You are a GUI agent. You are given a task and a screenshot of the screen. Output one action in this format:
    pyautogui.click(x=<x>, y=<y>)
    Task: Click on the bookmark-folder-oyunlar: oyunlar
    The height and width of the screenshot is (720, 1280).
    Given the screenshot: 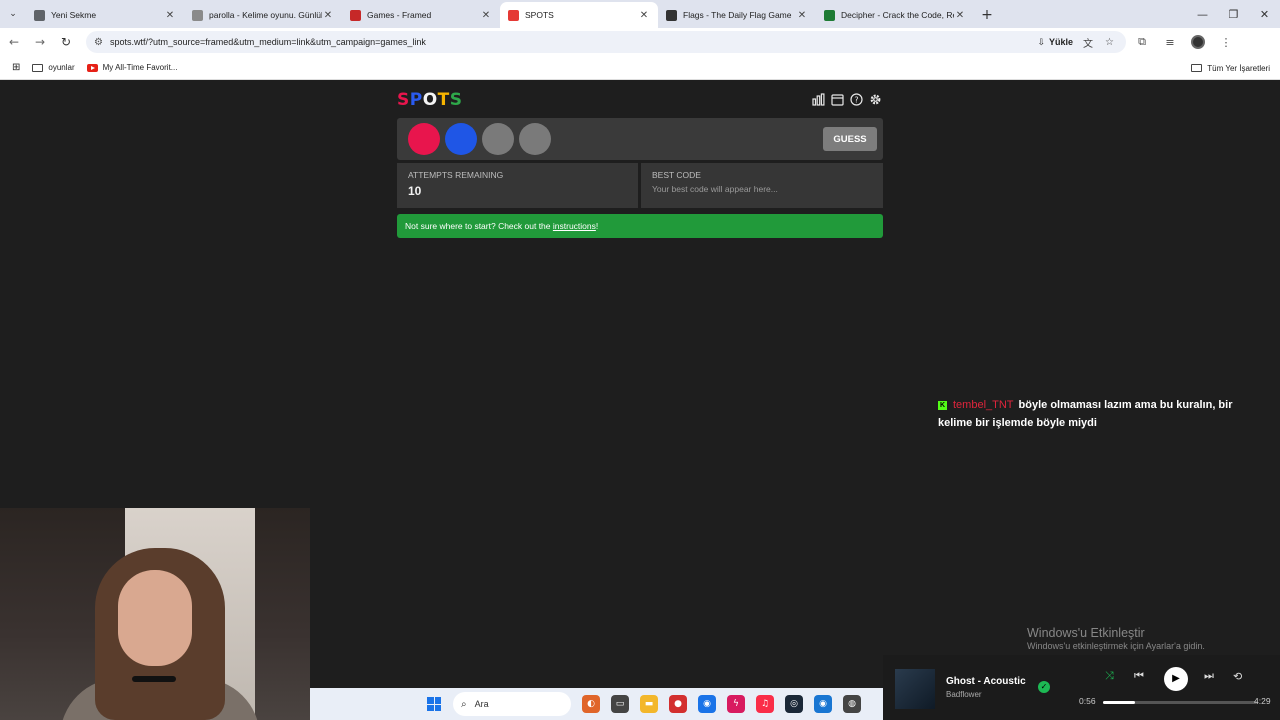 What is the action you would take?
    pyautogui.click(x=53, y=67)
    